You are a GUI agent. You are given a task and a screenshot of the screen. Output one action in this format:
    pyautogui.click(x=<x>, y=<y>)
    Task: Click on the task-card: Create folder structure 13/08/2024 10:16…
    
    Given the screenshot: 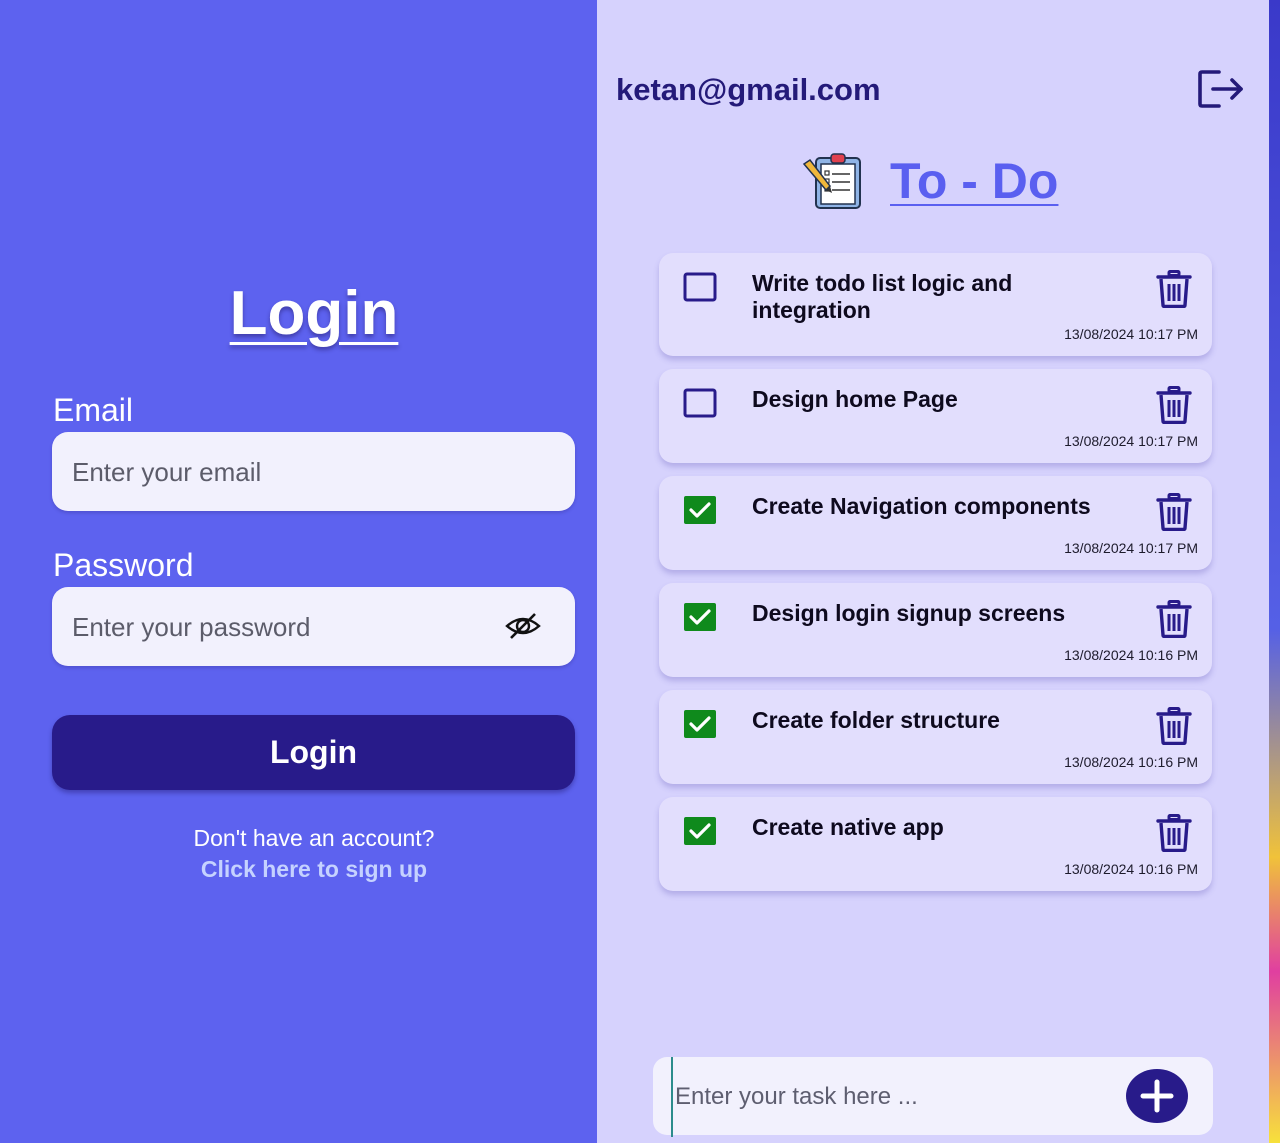 What is the action you would take?
    pyautogui.click(x=935, y=737)
    